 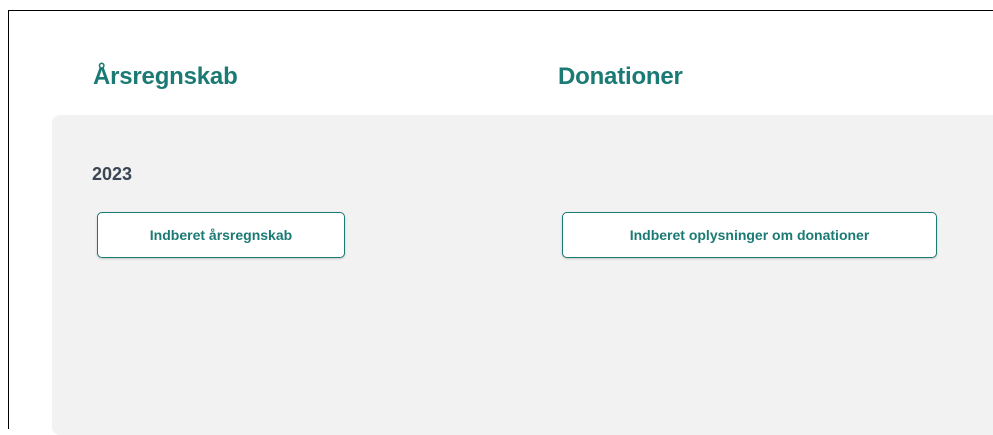 What do you see at coordinates (165, 76) in the screenshot?
I see `arsregnskab-heading: Årsregnskab` at bounding box center [165, 76].